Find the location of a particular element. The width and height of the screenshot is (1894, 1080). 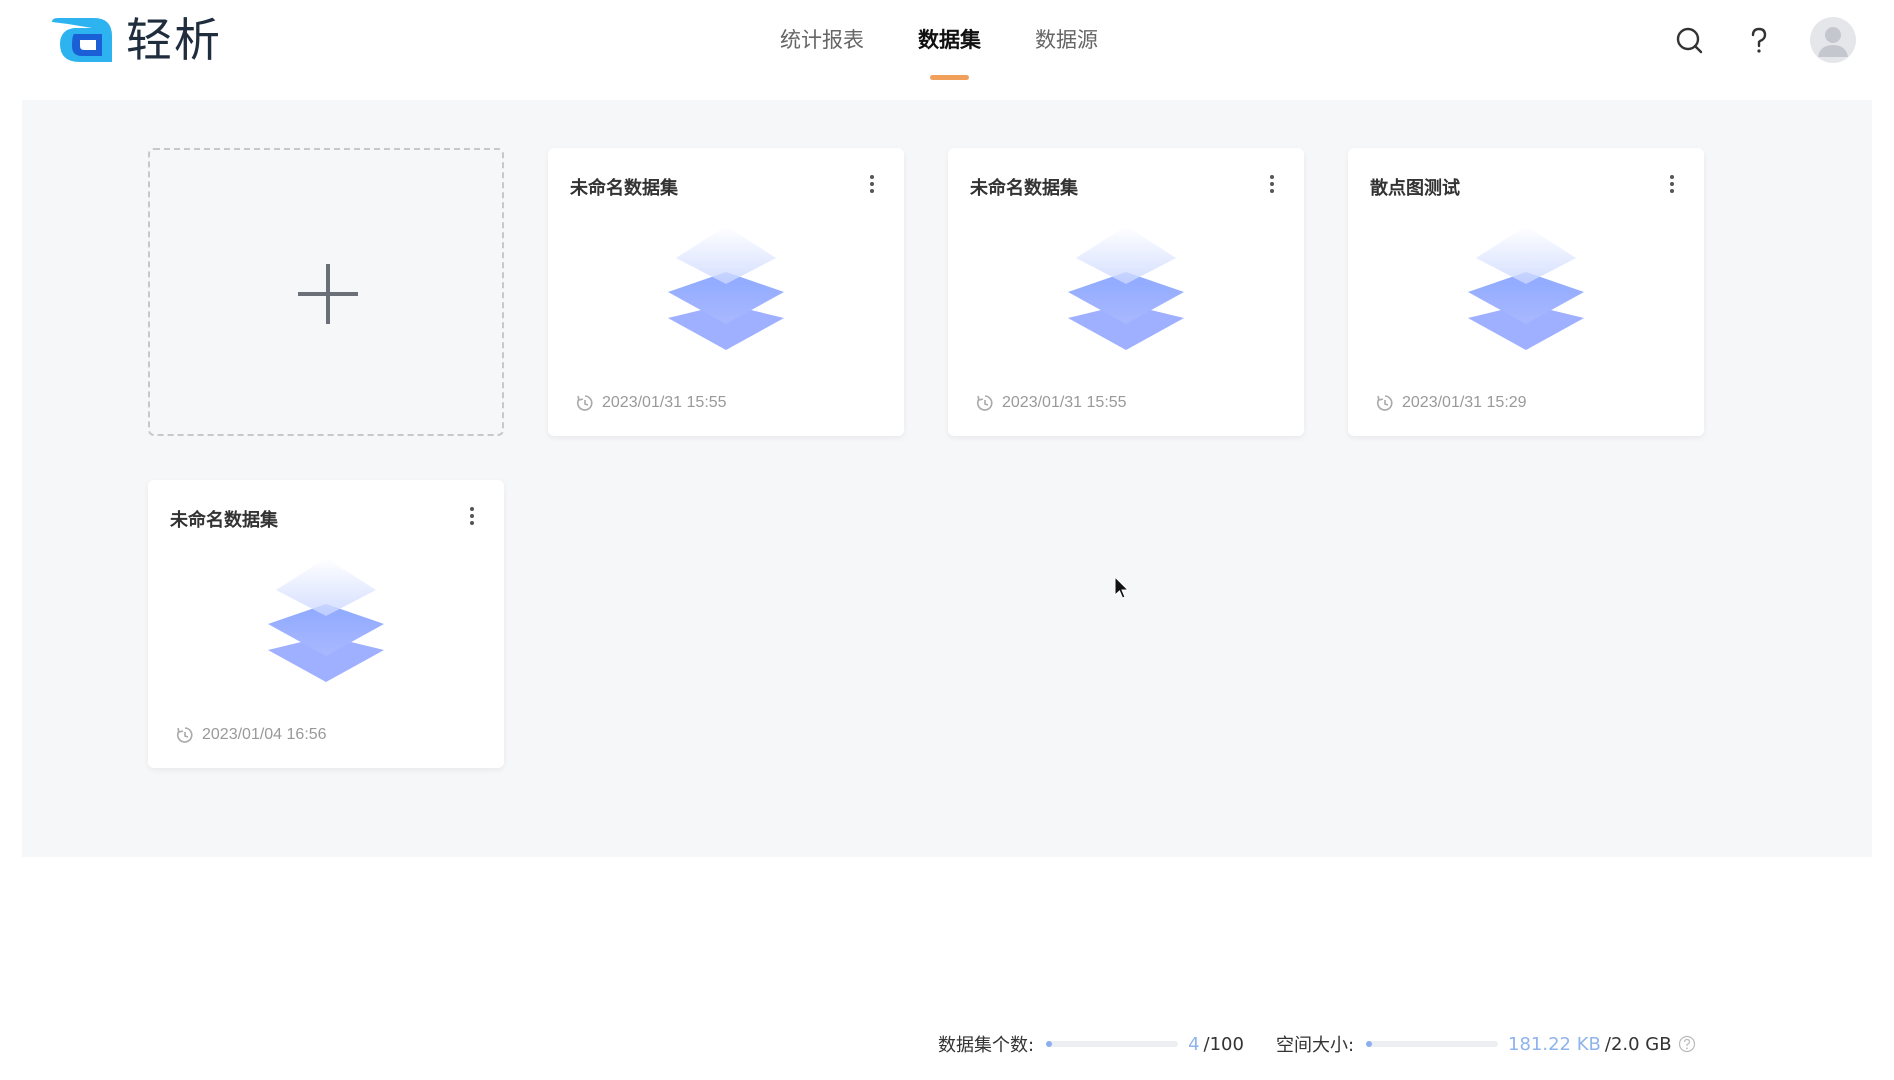

space-bar is located at coordinates (1432, 1044).